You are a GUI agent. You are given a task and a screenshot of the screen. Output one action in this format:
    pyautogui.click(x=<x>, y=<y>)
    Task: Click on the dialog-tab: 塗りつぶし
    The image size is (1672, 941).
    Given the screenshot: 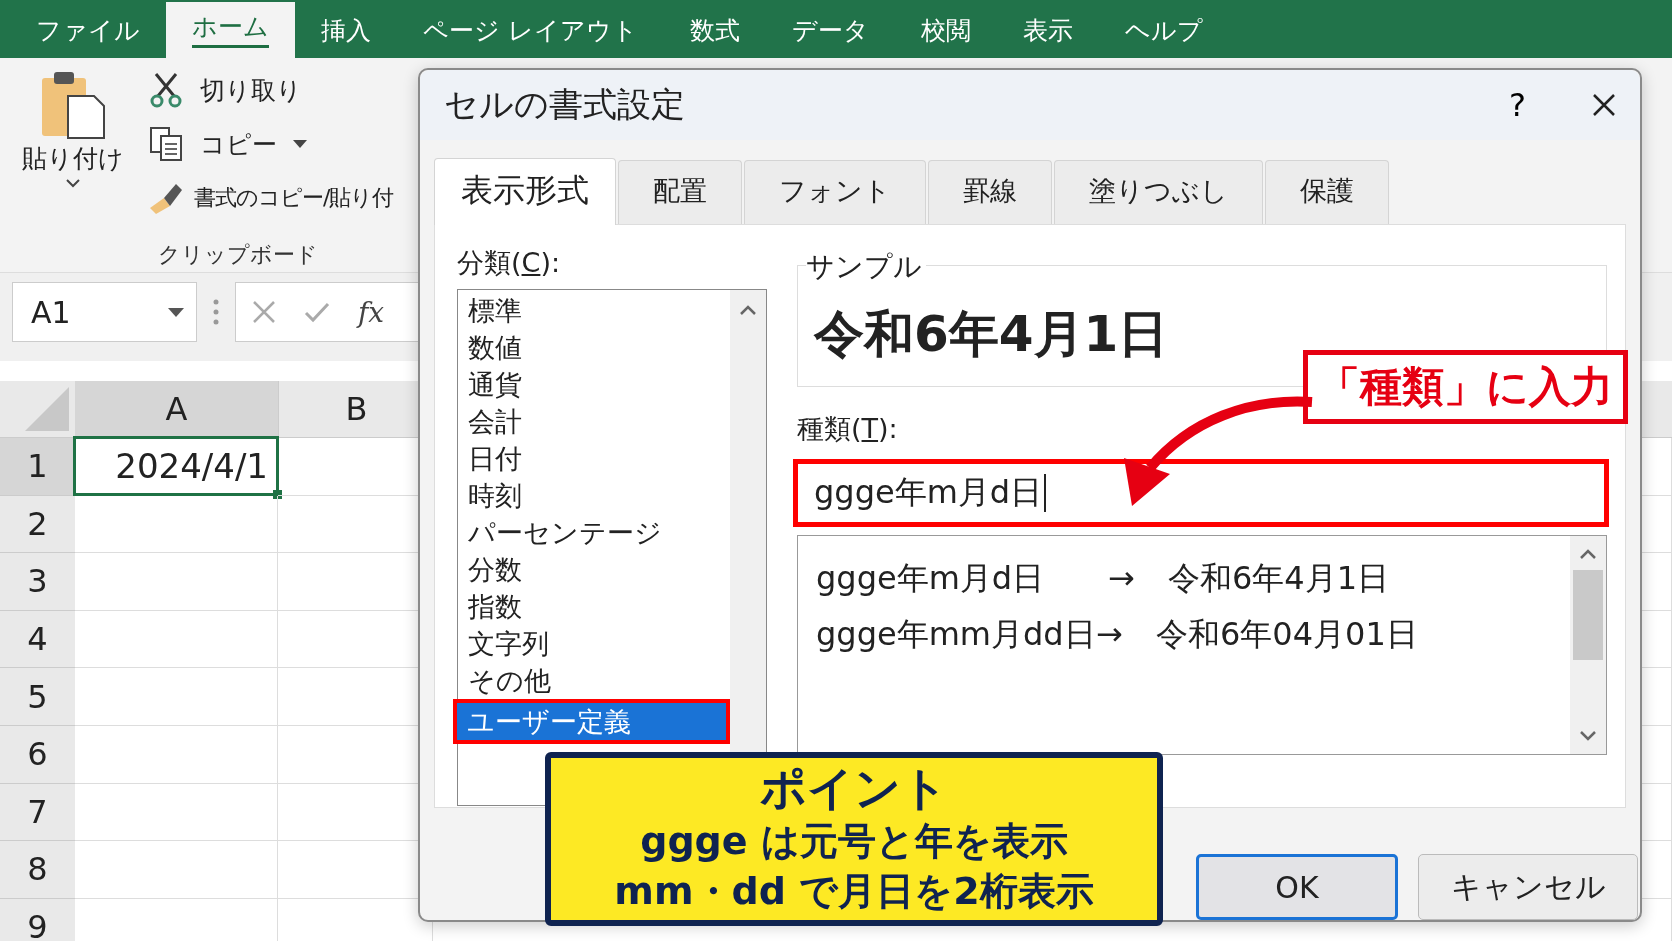 What is the action you would take?
    pyautogui.click(x=1158, y=192)
    